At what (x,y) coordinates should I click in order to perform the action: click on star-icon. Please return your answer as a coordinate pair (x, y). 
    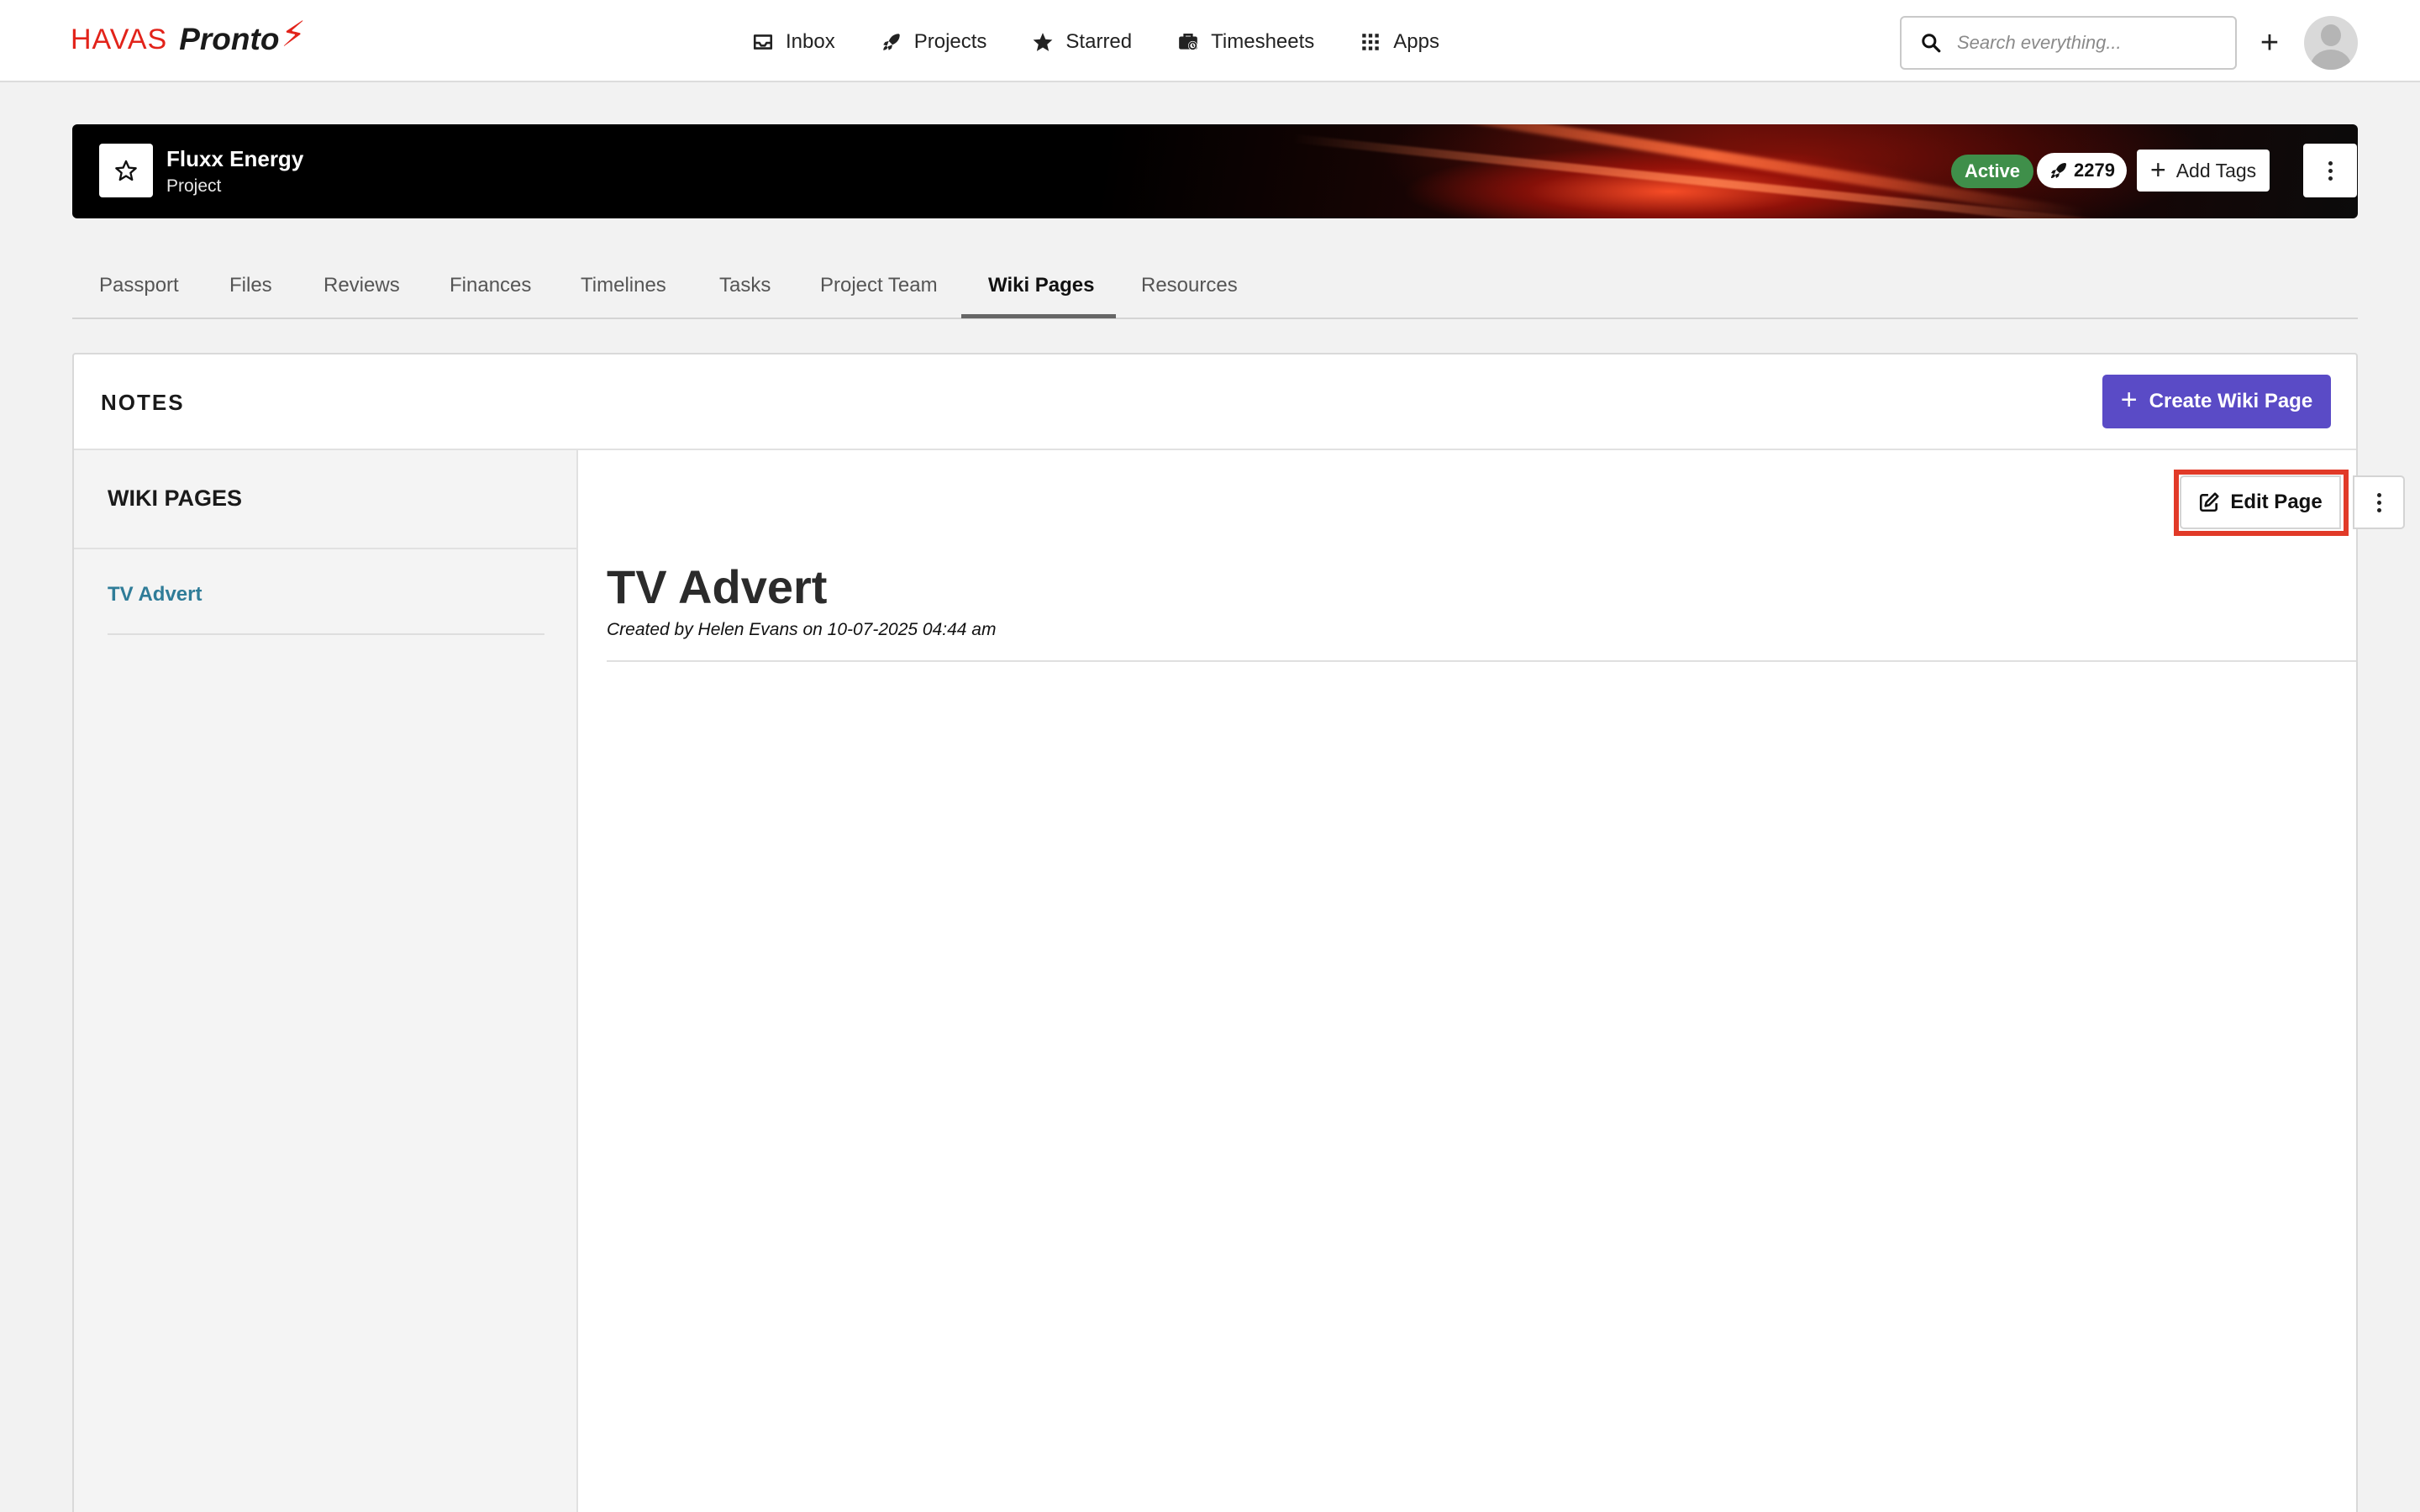
    Looking at the image, I should click on (1043, 42).